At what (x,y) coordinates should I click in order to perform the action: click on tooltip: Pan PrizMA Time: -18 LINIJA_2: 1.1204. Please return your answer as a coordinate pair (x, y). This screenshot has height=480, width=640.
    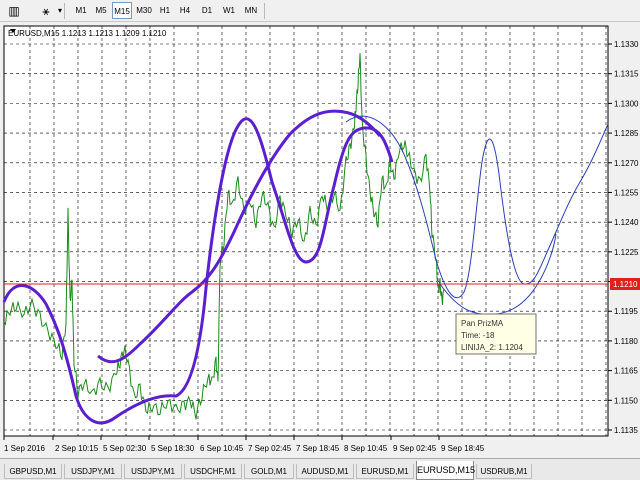
    Looking at the image, I should click on (496, 334).